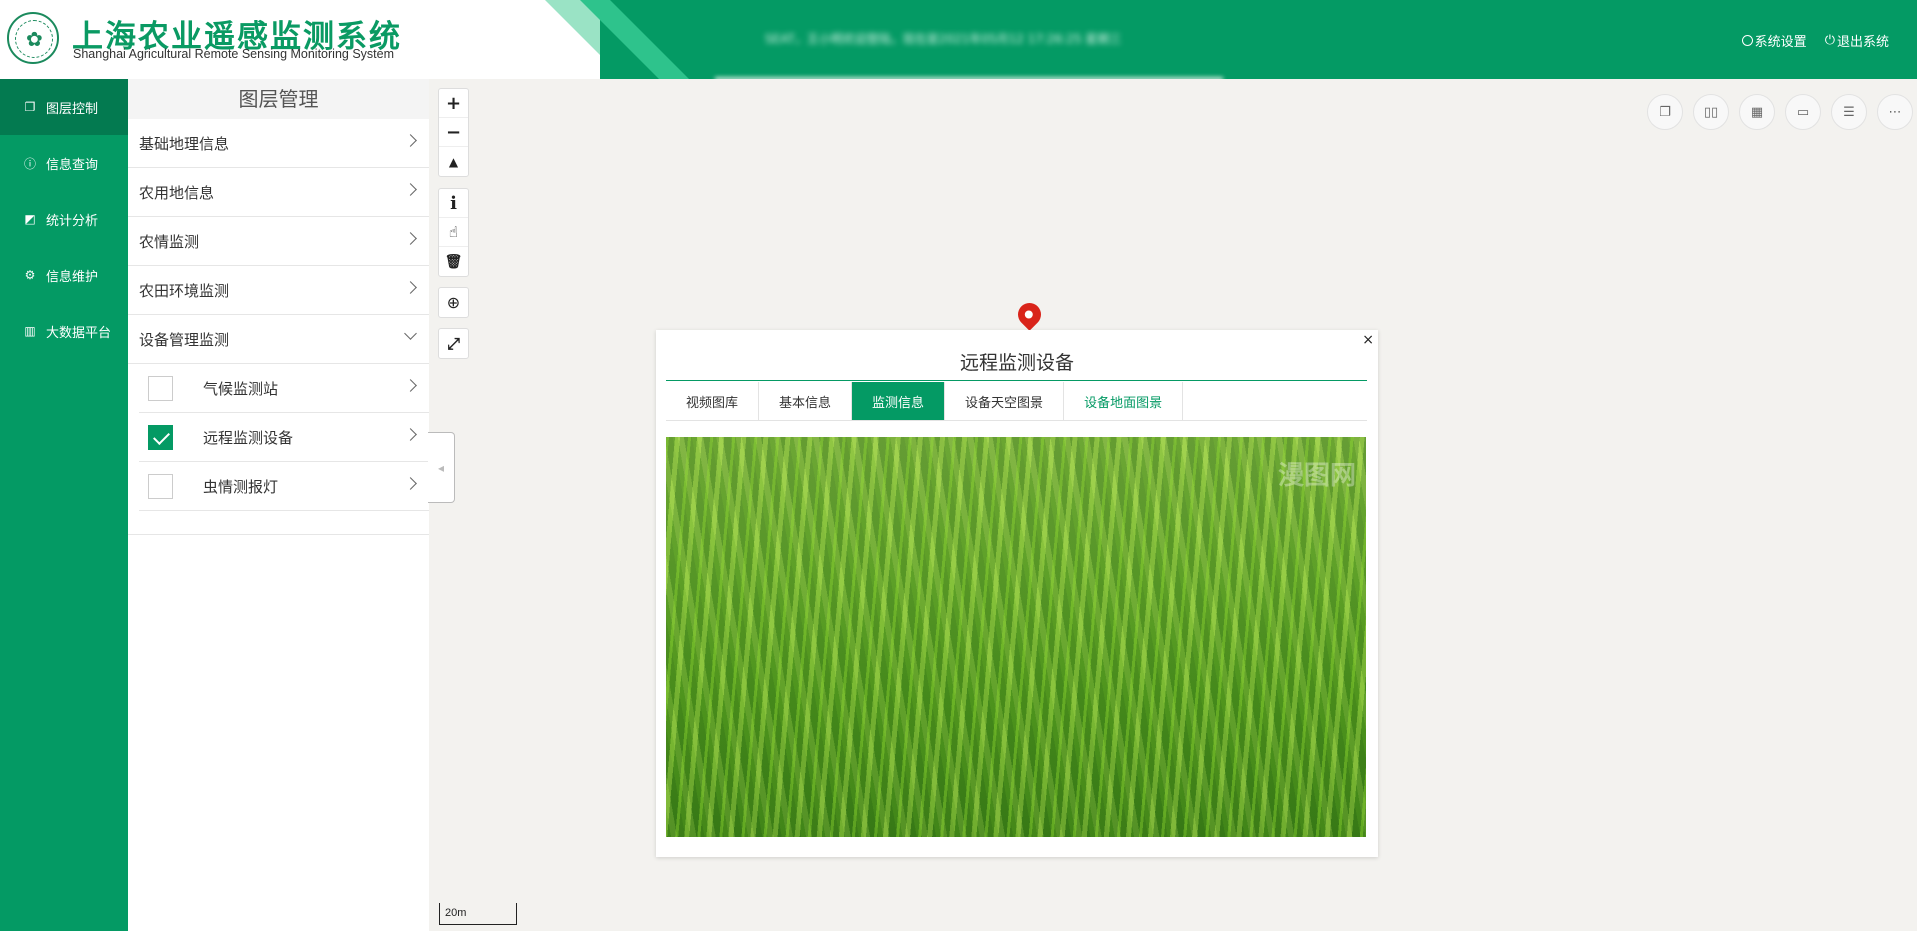  Describe the element at coordinates (1780, 112) in the screenshot. I see `map-toolbar: ❐ ▯▯ ▦ ▭ ☰ ⋯` at that location.